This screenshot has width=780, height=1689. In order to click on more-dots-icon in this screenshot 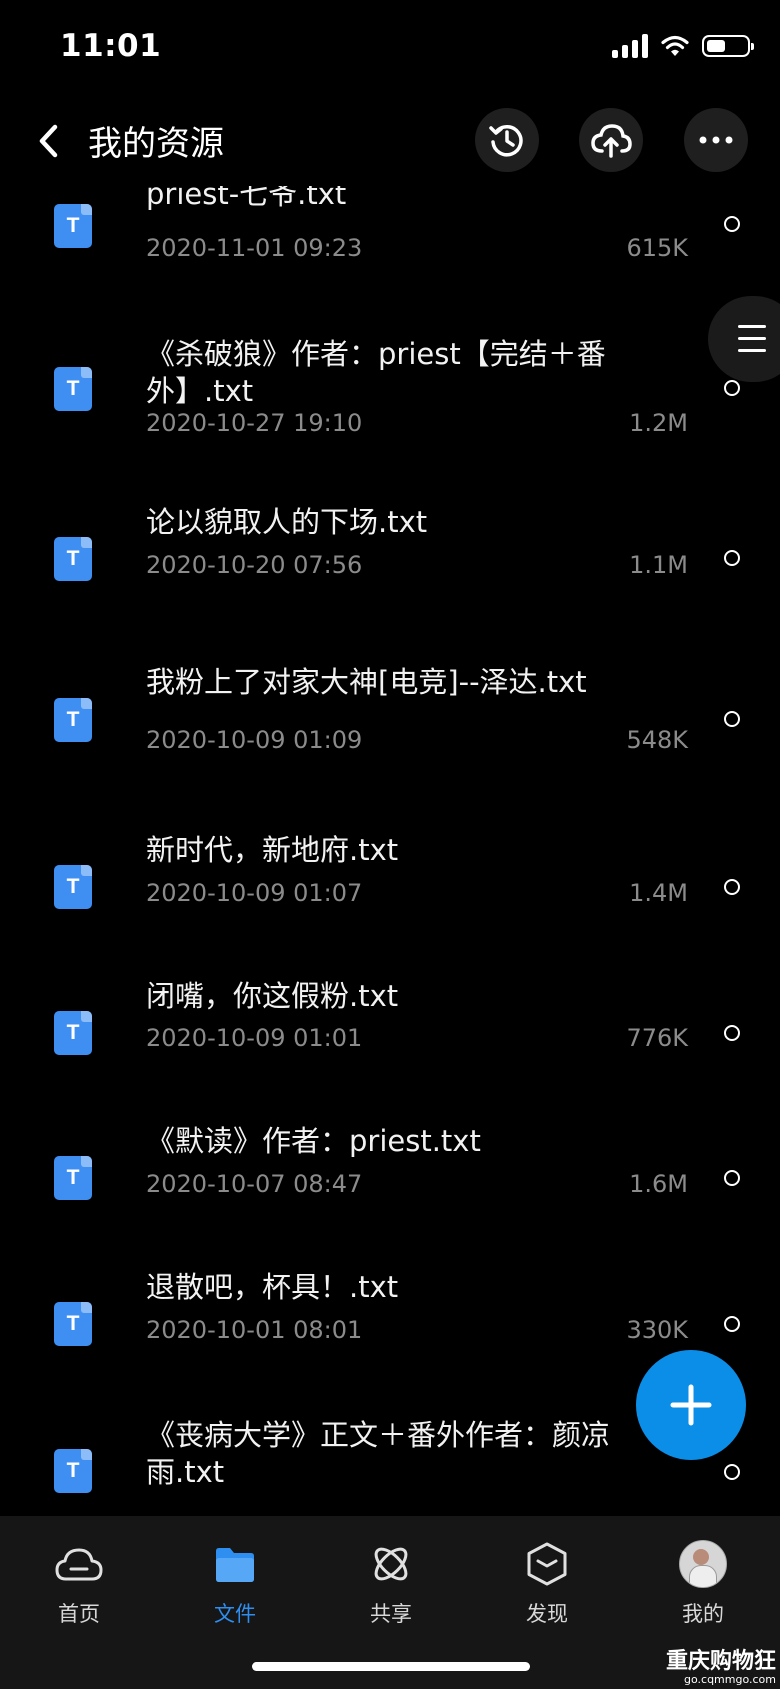, I will do `click(716, 140)`.